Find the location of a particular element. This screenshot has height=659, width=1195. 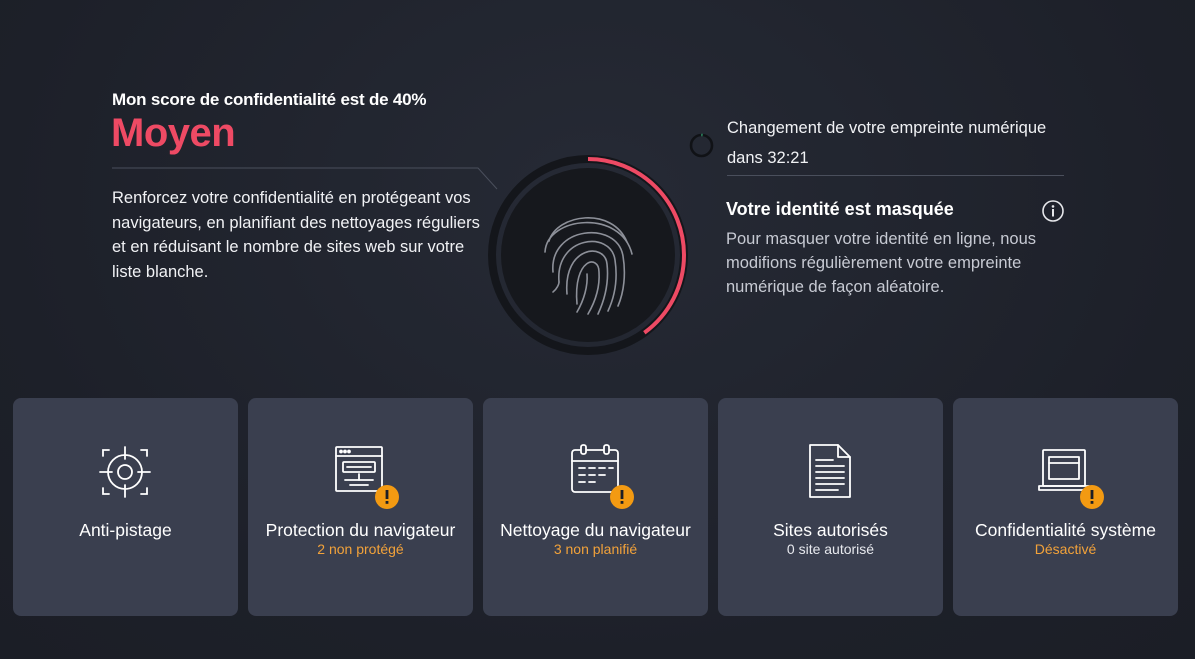

crosshair-icon is located at coordinates (125, 472).